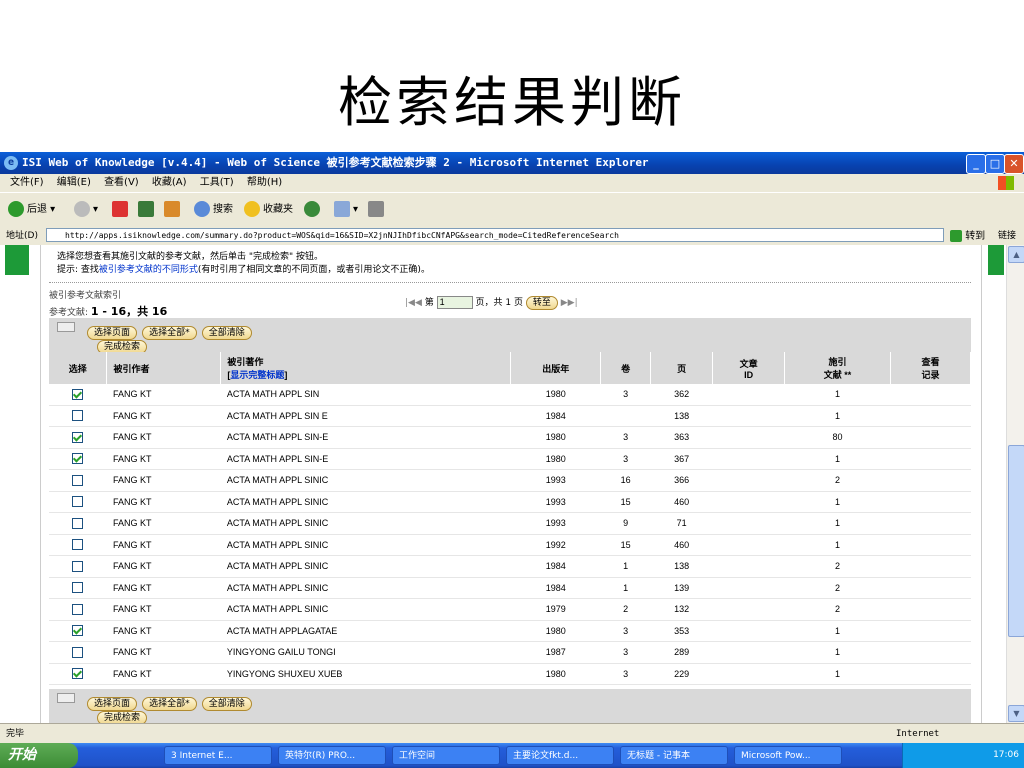 This screenshot has height=768, width=1024. I want to click on cell-year: 1984, so click(555, 416).